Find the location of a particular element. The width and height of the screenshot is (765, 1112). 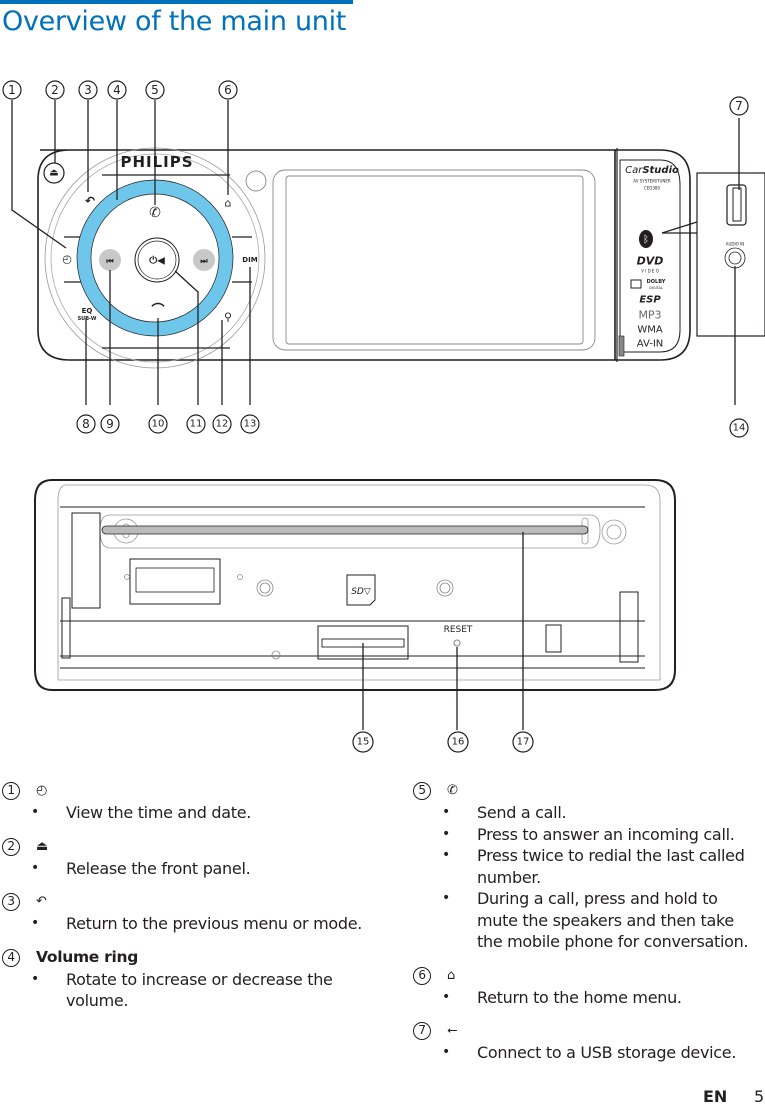

wma-logo: WMA is located at coordinates (650, 330).